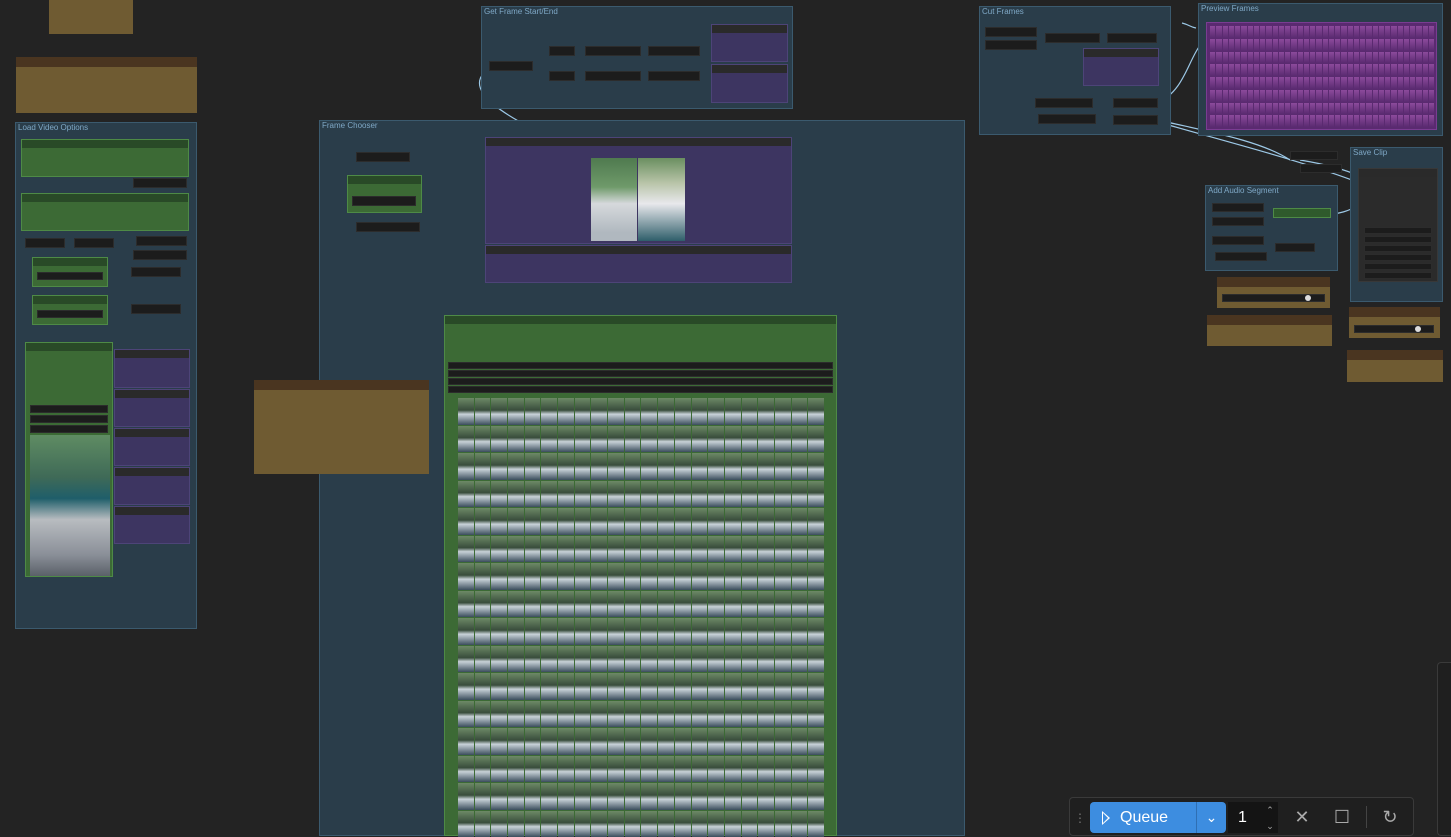  What do you see at coordinates (70, 310) in the screenshot?
I see `node-math` at bounding box center [70, 310].